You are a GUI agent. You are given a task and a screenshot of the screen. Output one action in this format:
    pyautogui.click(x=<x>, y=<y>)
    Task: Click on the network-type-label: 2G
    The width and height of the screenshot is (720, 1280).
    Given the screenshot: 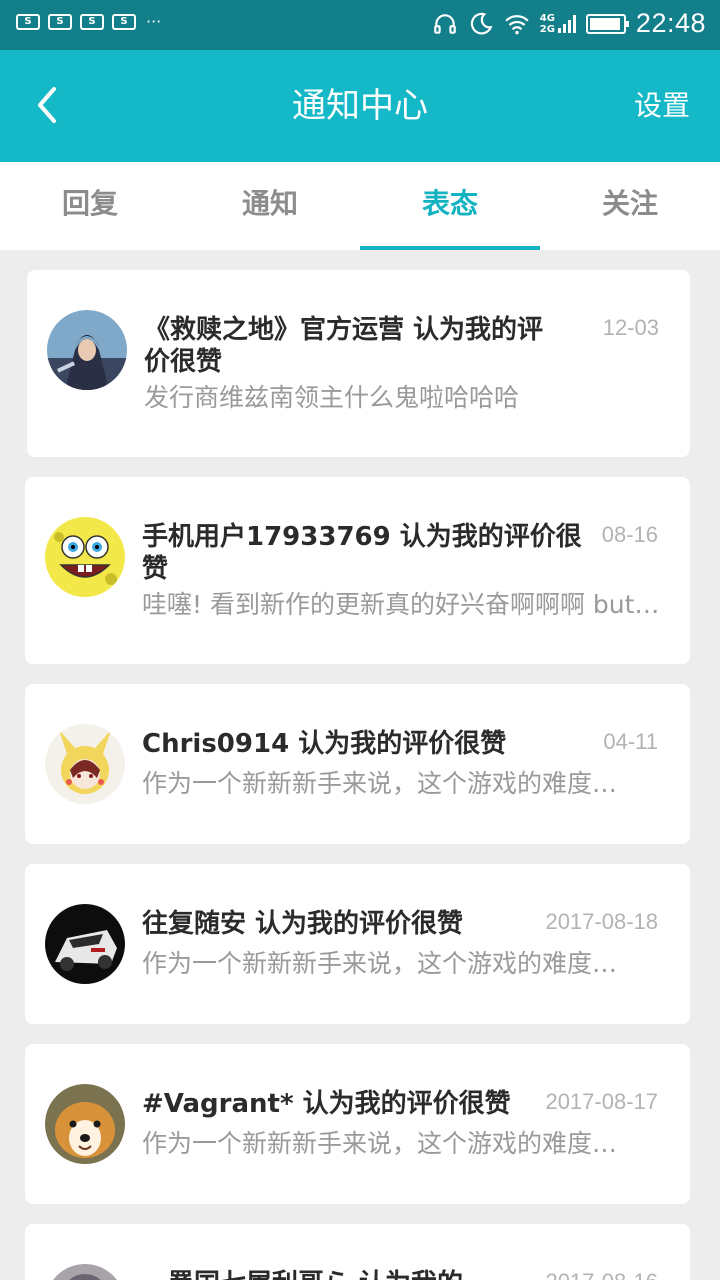 What is the action you would take?
    pyautogui.click(x=547, y=29)
    